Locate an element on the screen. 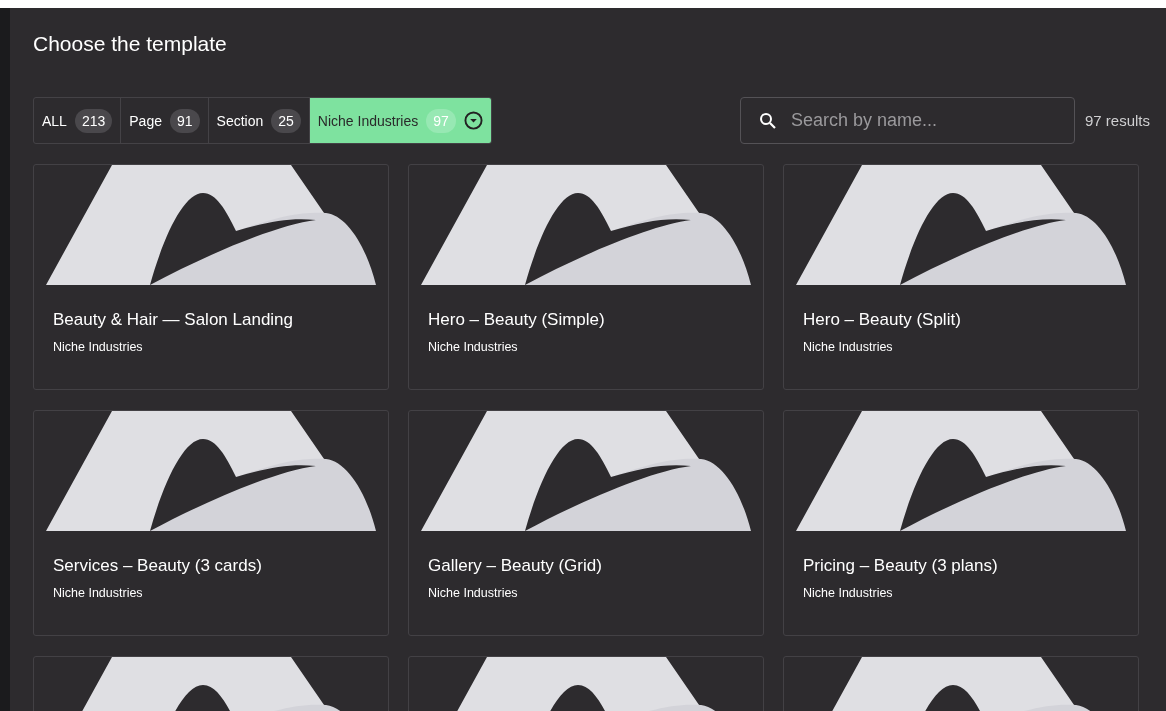  count-badge: 91 is located at coordinates (185, 120).